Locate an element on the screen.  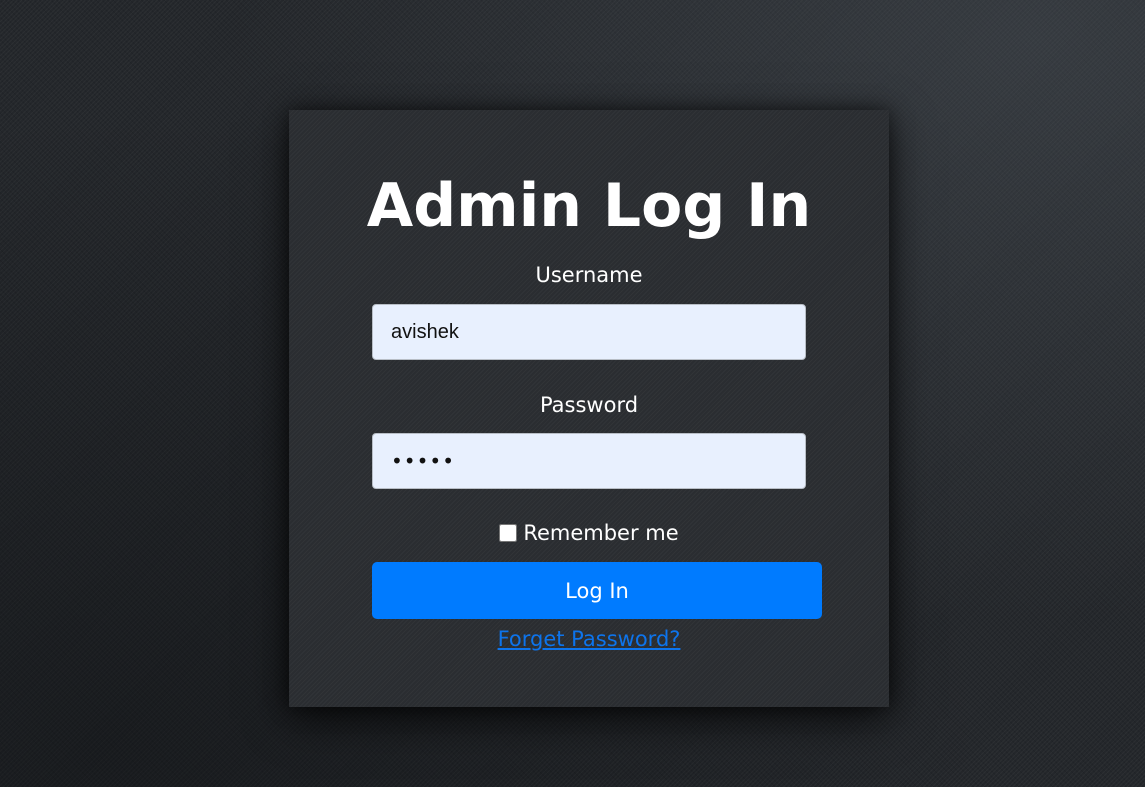
remember-me-checkbox is located at coordinates (508, 533).